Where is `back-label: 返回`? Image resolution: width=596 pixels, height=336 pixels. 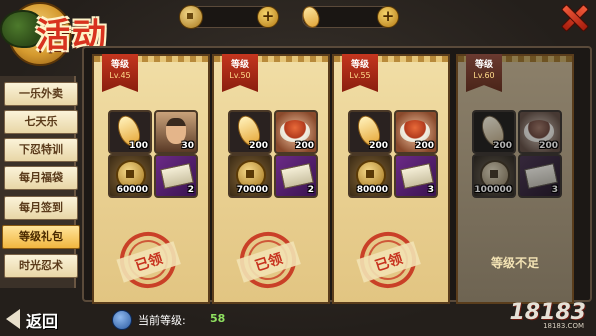
back-label: 返回 is located at coordinates (42, 321).